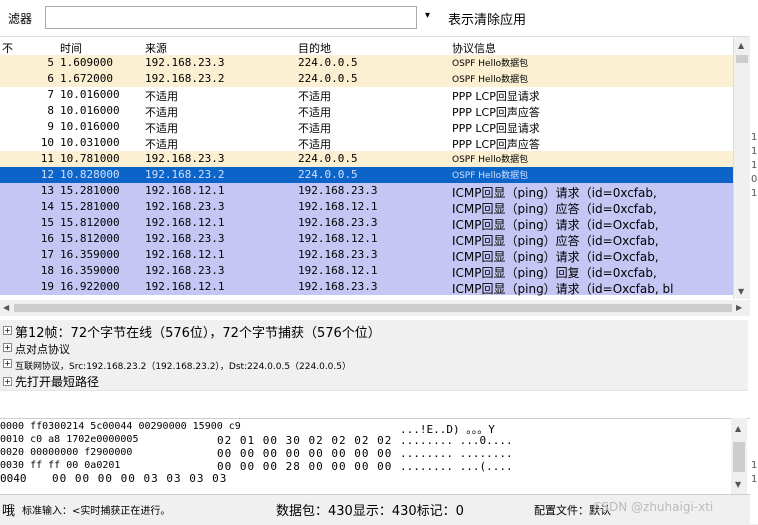 The image size is (758, 525). What do you see at coordinates (314, 48) in the screenshot?
I see `col-destination: 目的地` at bounding box center [314, 48].